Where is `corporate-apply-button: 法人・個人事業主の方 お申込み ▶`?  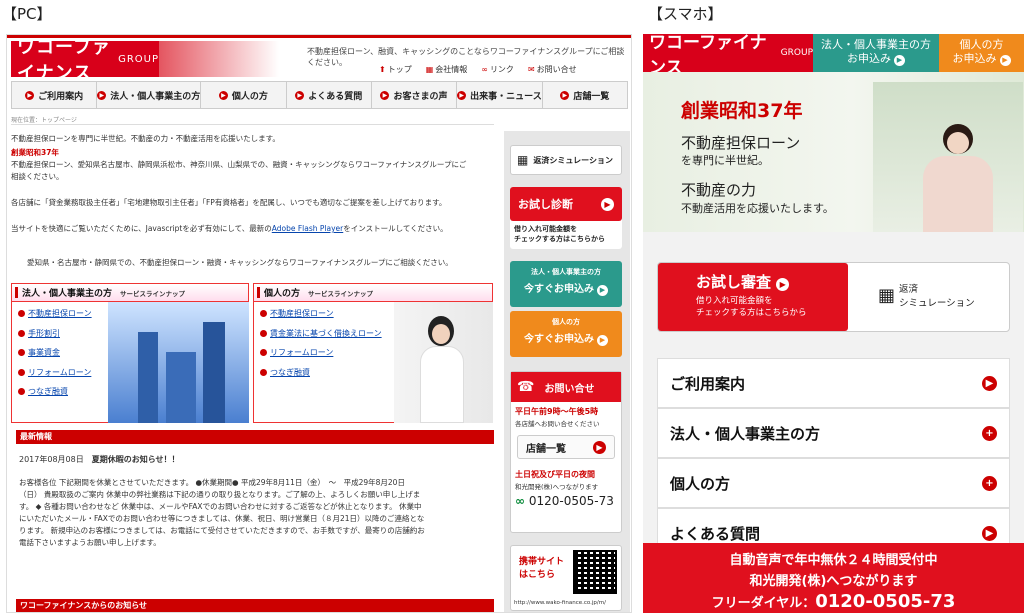 corporate-apply-button: 法人・個人事業主の方 お申込み ▶ is located at coordinates (876, 53).